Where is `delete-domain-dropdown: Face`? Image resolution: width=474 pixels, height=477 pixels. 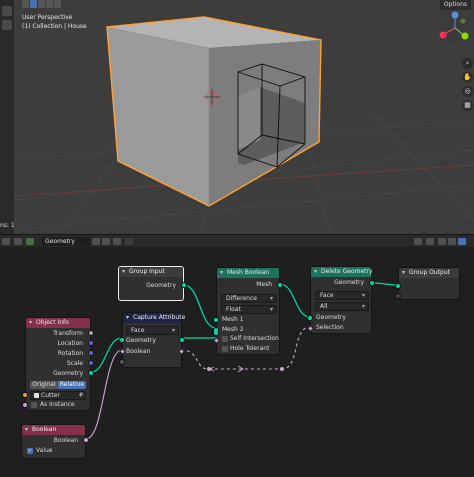
delete-domain-dropdown: Face is located at coordinates (342, 295).